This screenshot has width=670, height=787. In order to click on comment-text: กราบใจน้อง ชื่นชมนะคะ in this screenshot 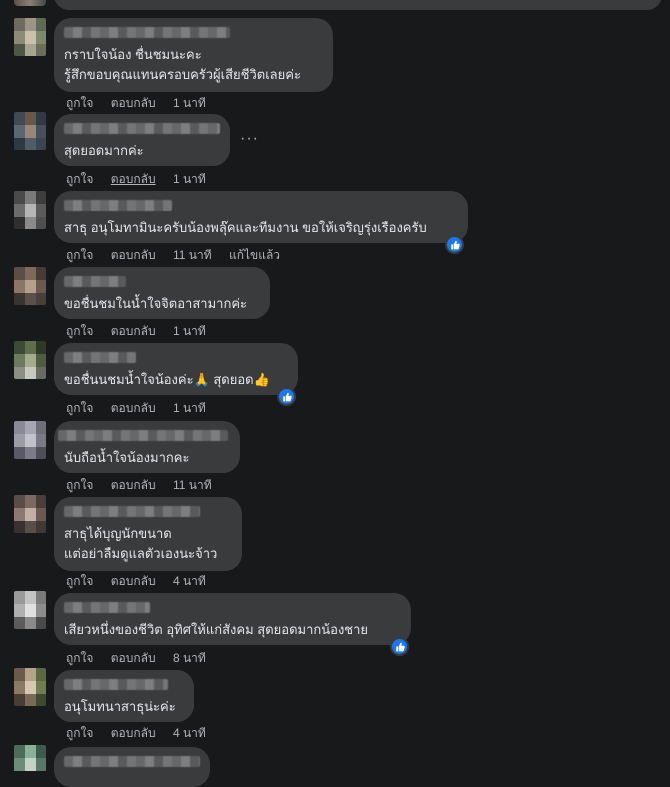, I will do `click(133, 54)`.